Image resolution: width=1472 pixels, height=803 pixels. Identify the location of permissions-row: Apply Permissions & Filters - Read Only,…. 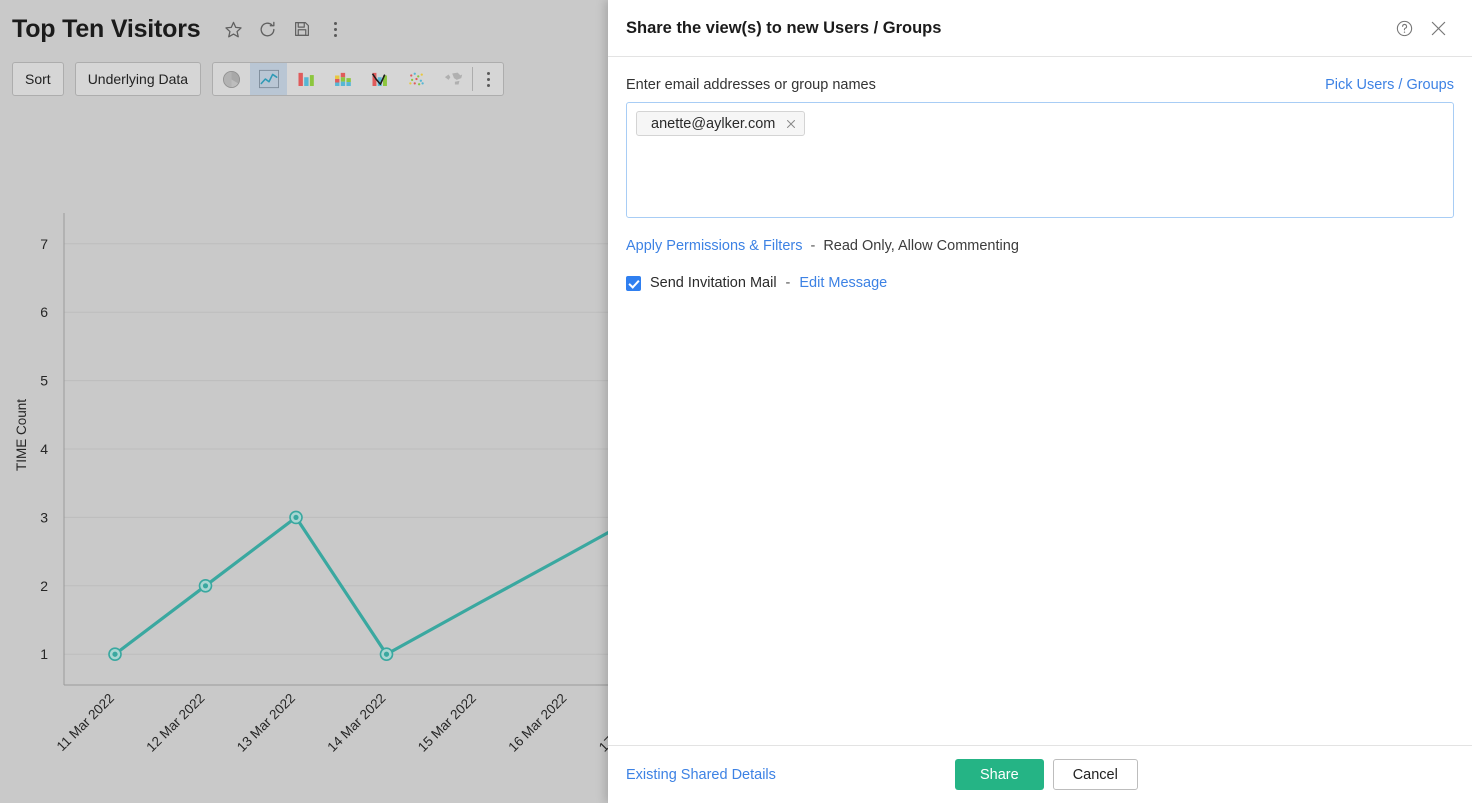
(1040, 246).